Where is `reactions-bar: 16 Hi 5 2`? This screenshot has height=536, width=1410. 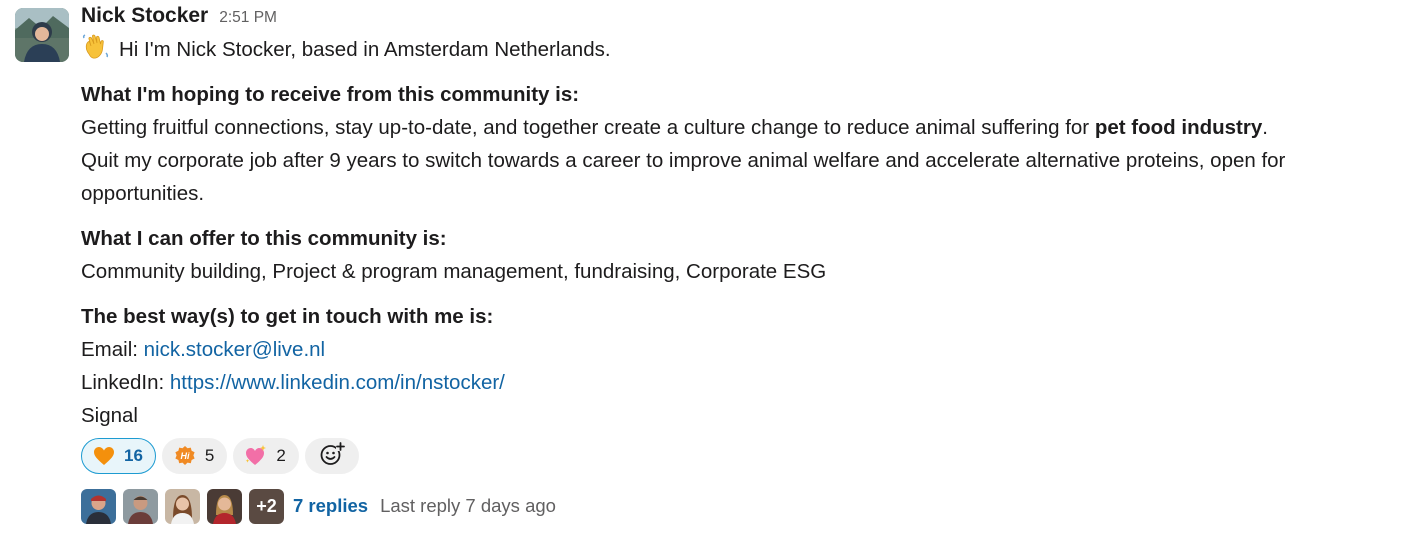 reactions-bar: 16 Hi 5 2 is located at coordinates (741, 456).